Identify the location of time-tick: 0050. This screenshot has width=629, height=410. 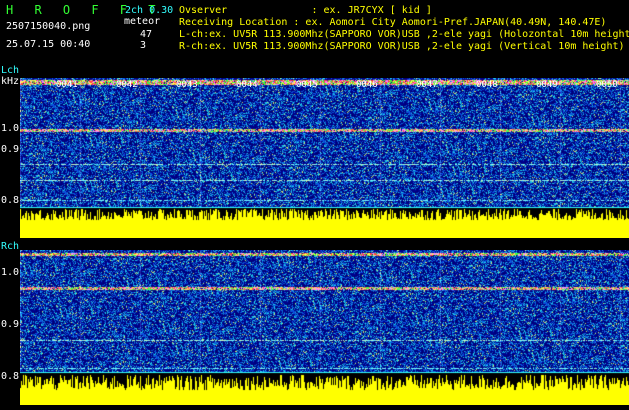
(607, 85).